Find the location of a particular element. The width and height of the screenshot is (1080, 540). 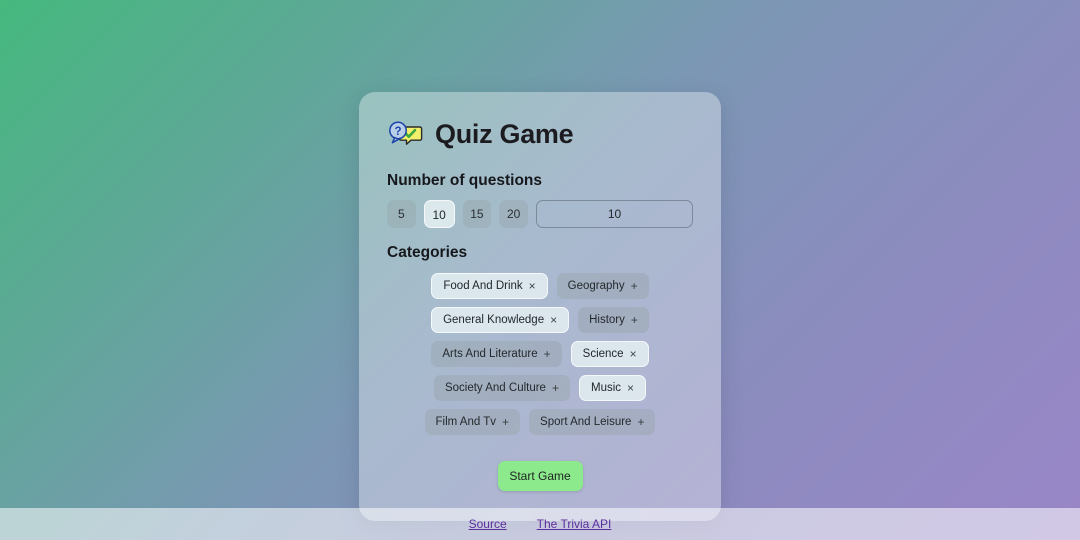

count-option-20: 20 is located at coordinates (513, 214).